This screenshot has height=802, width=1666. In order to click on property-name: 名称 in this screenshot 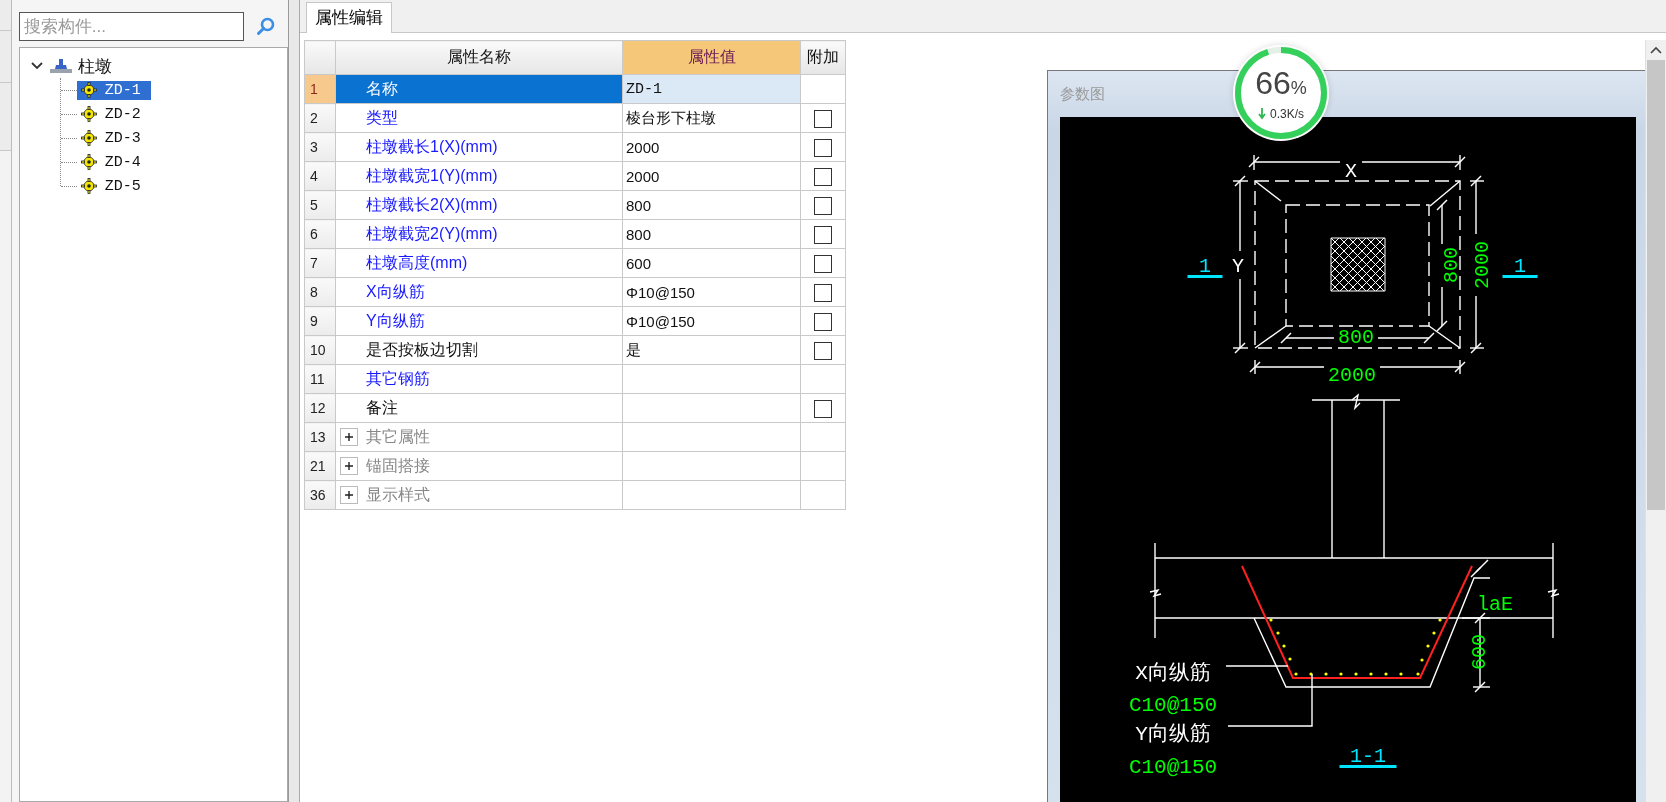, I will do `click(479, 89)`.